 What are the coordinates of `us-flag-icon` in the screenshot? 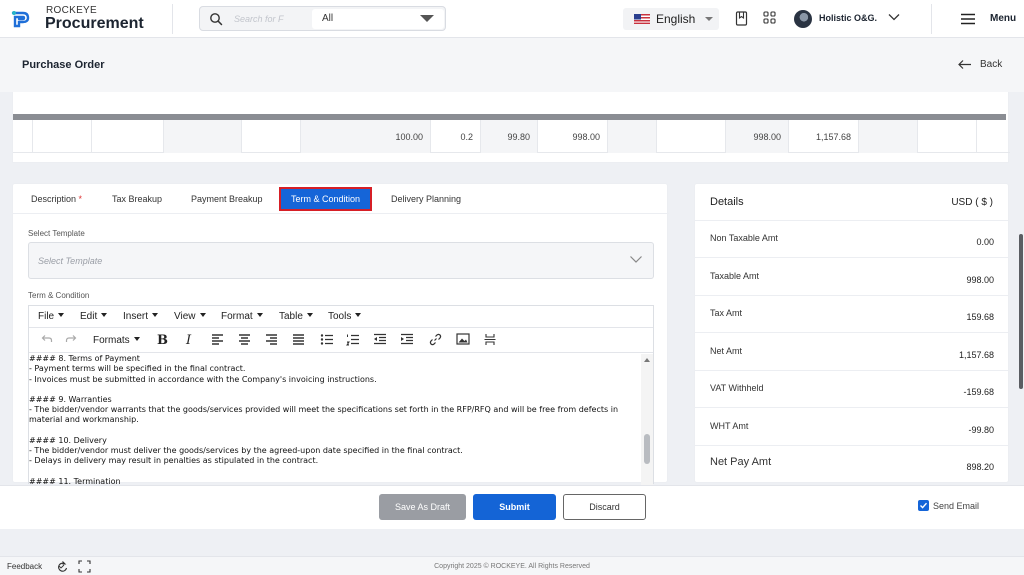 It's located at (642, 19).